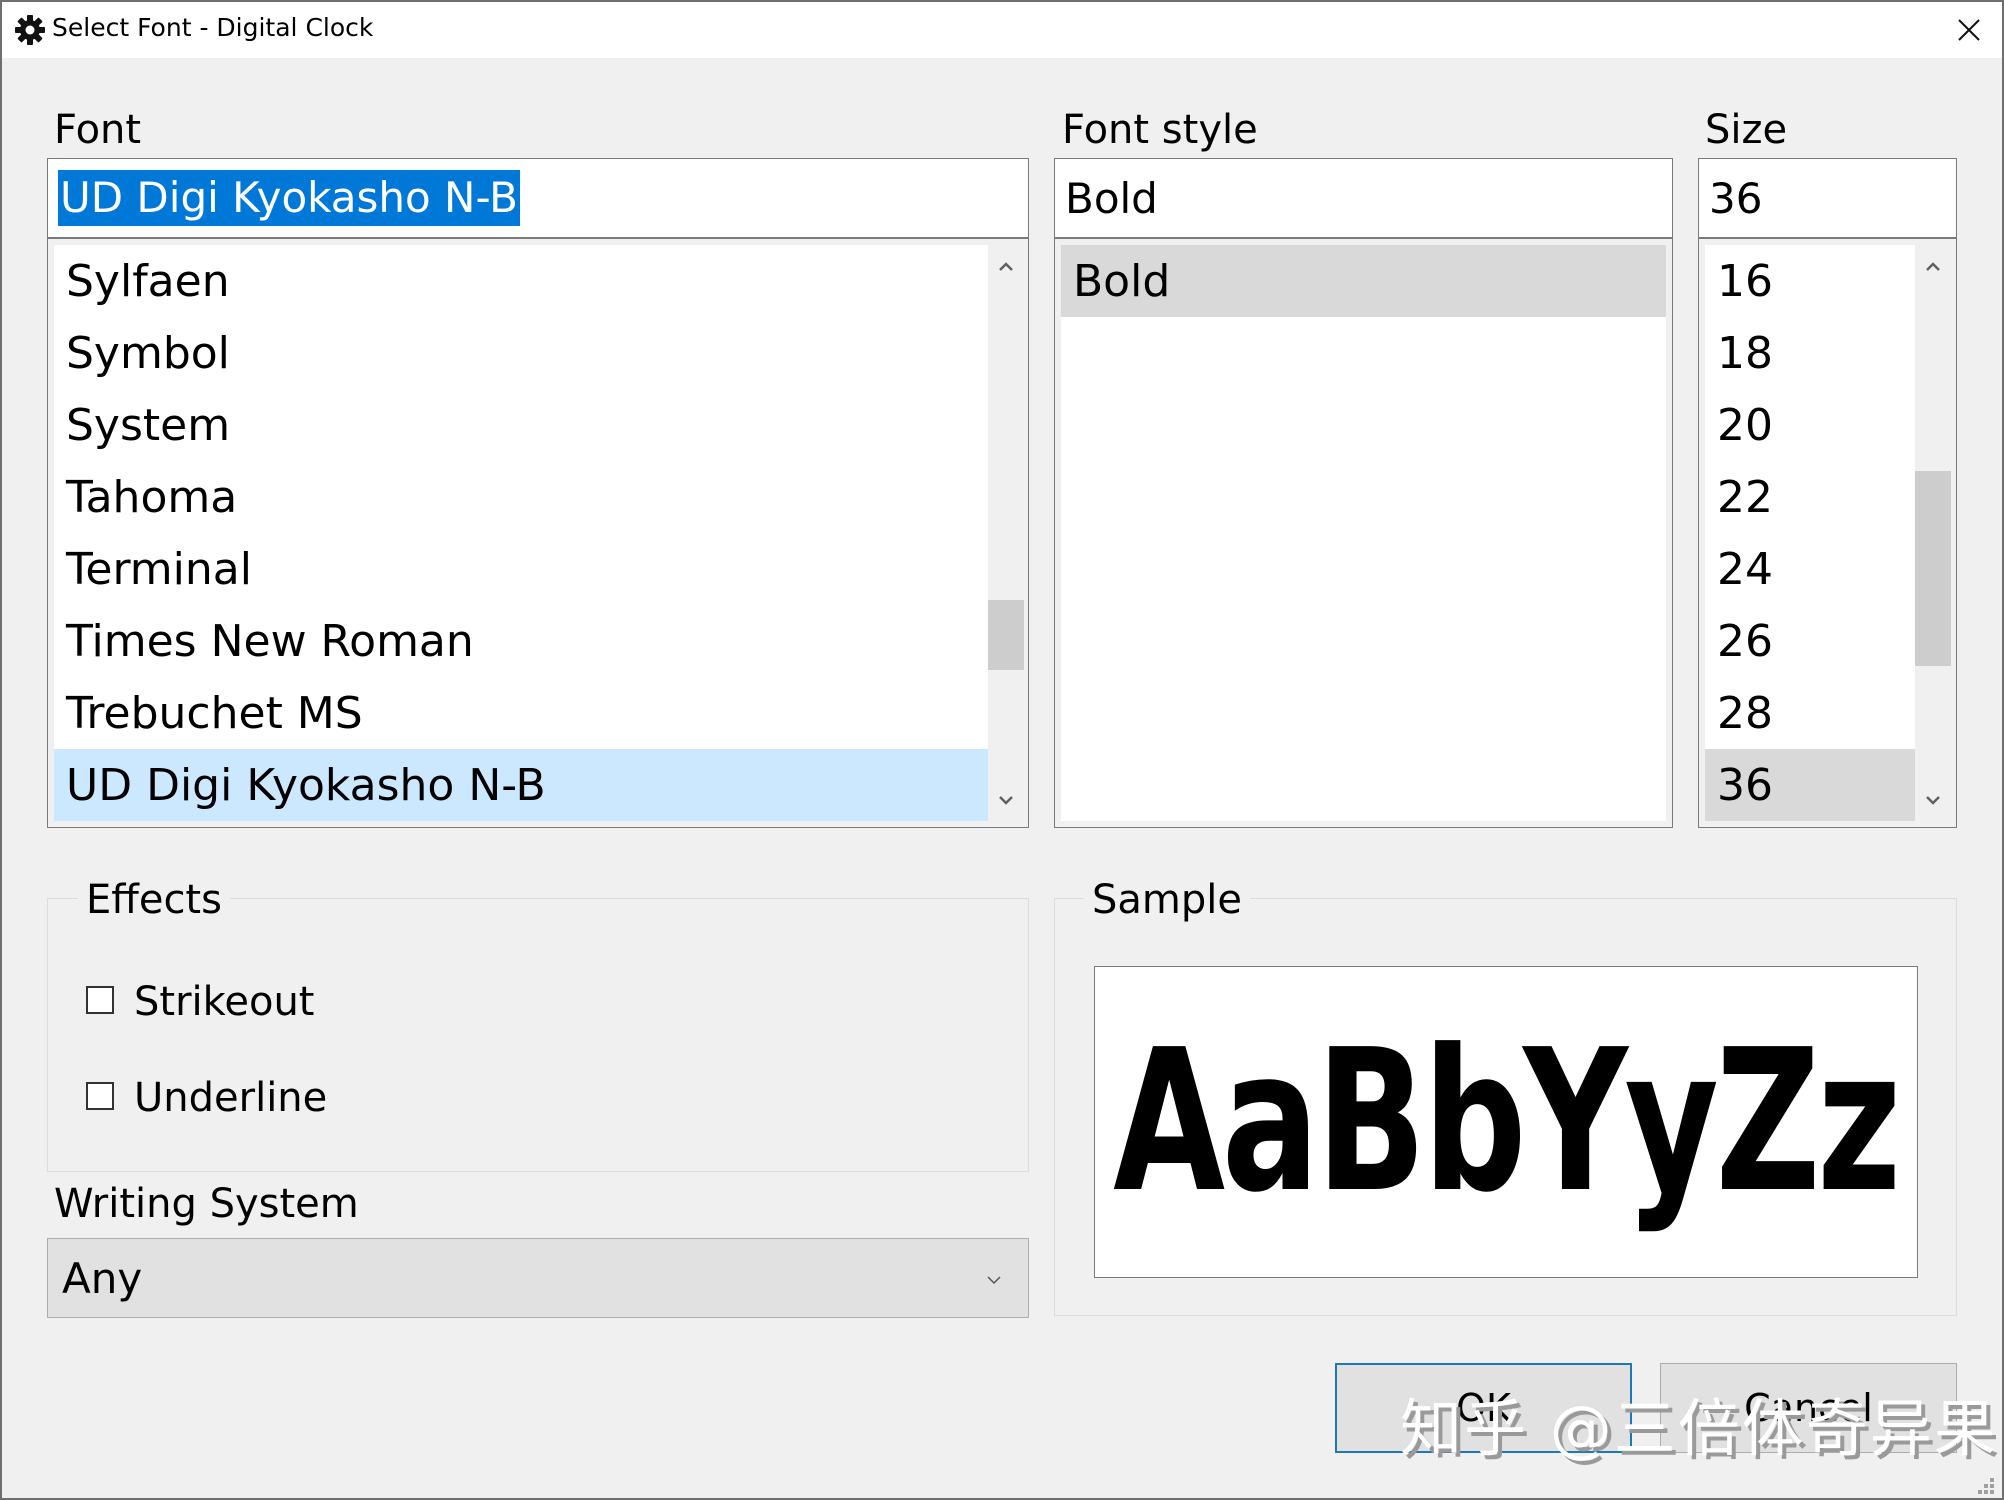 This screenshot has height=1500, width=2004. I want to click on writing-system-value: Any, so click(102, 1278).